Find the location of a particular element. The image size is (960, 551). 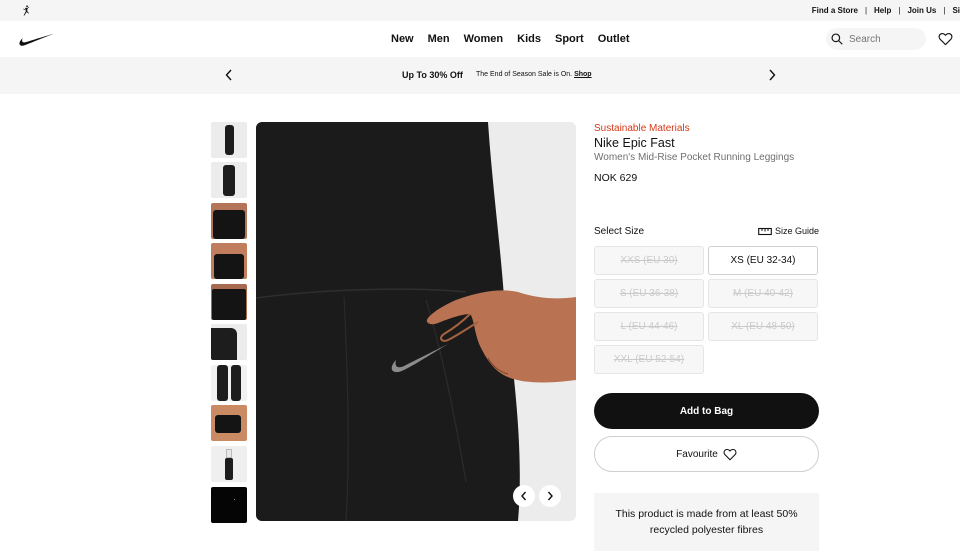

favourite-label: Favourite is located at coordinates (697, 454).